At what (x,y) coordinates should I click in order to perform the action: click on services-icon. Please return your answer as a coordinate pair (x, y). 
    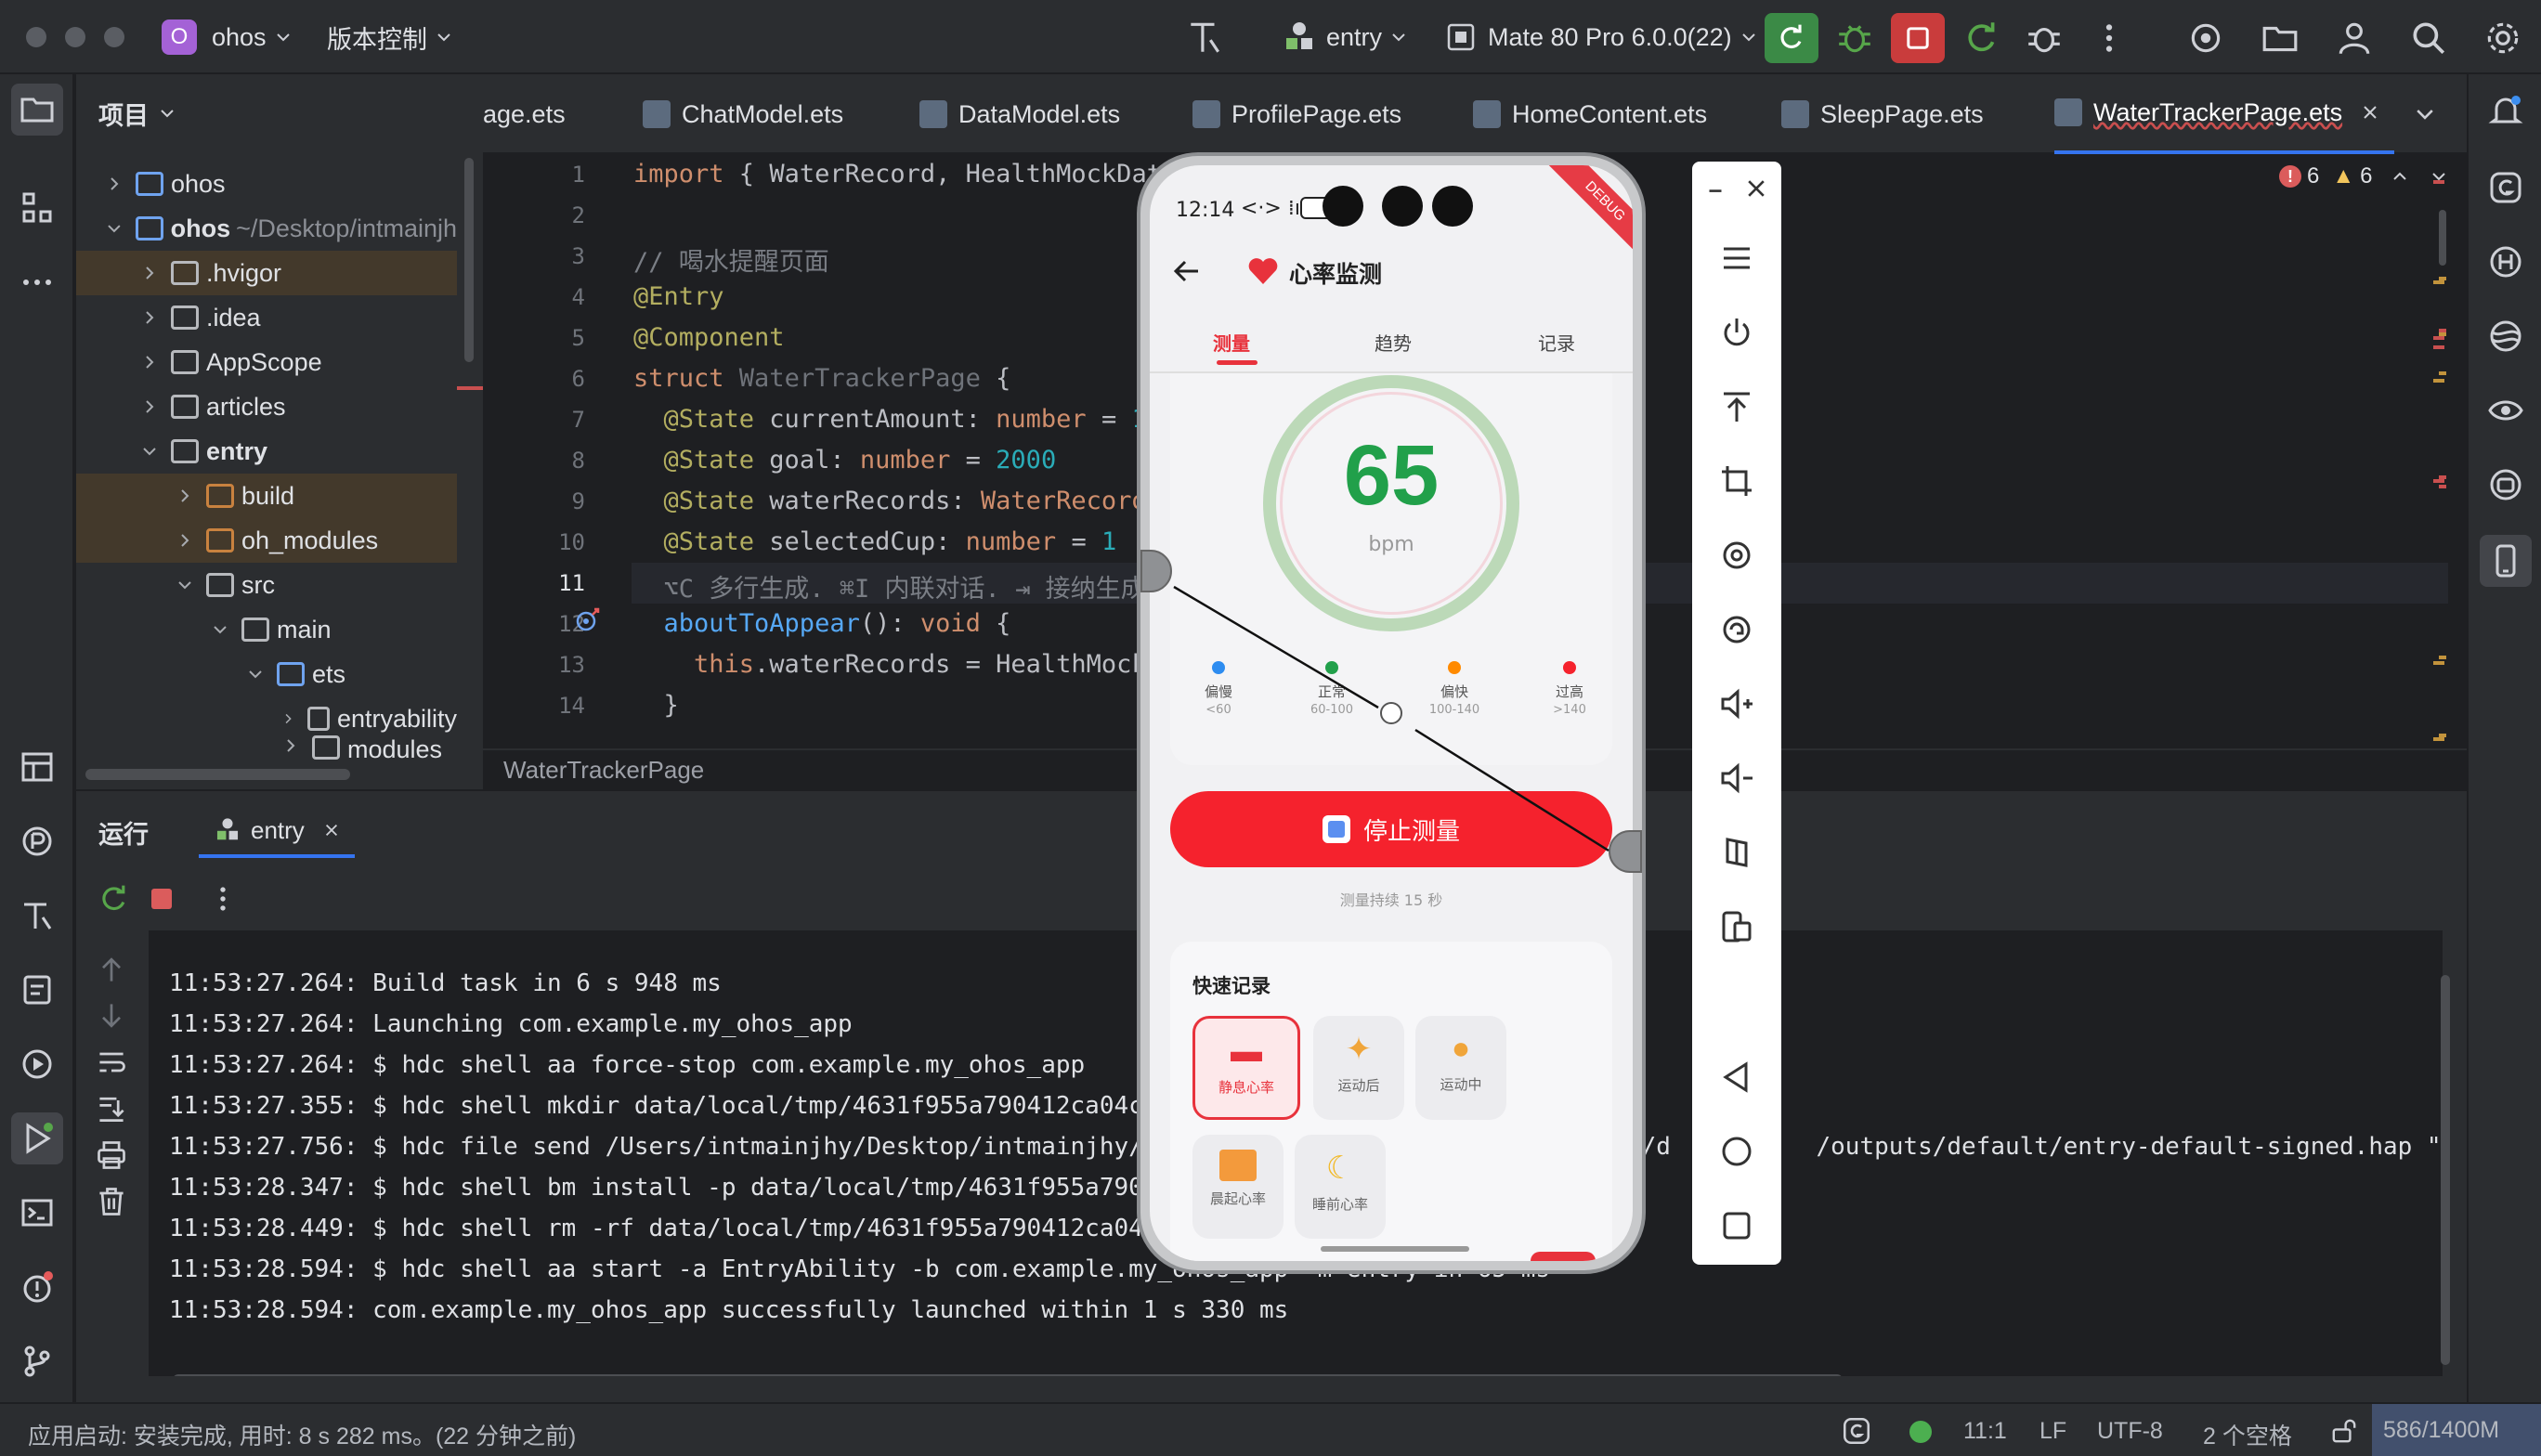
    Looking at the image, I should click on (37, 1064).